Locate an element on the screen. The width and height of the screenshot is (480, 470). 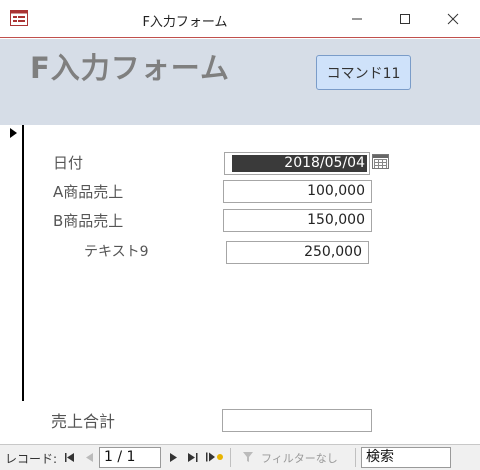
previous-record-button is located at coordinates (89, 457).